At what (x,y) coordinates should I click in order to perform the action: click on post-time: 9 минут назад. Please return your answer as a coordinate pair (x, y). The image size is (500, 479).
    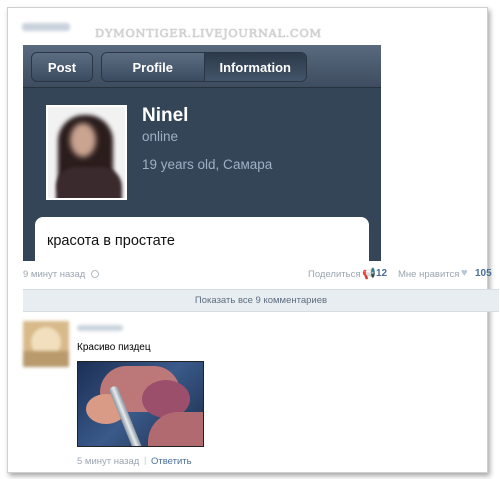
    Looking at the image, I should click on (54, 274).